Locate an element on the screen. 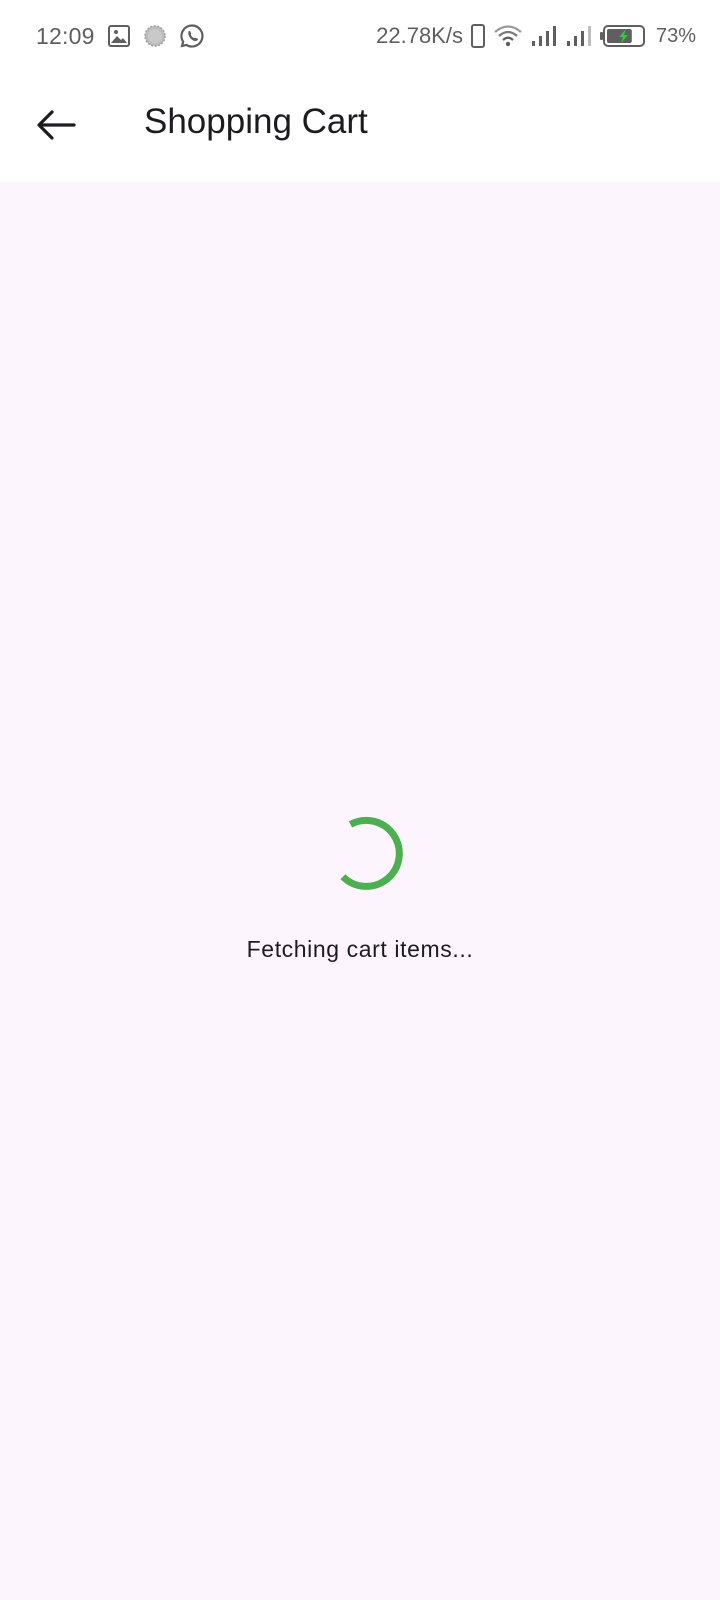  battery-charging-icon is located at coordinates (622, 36).